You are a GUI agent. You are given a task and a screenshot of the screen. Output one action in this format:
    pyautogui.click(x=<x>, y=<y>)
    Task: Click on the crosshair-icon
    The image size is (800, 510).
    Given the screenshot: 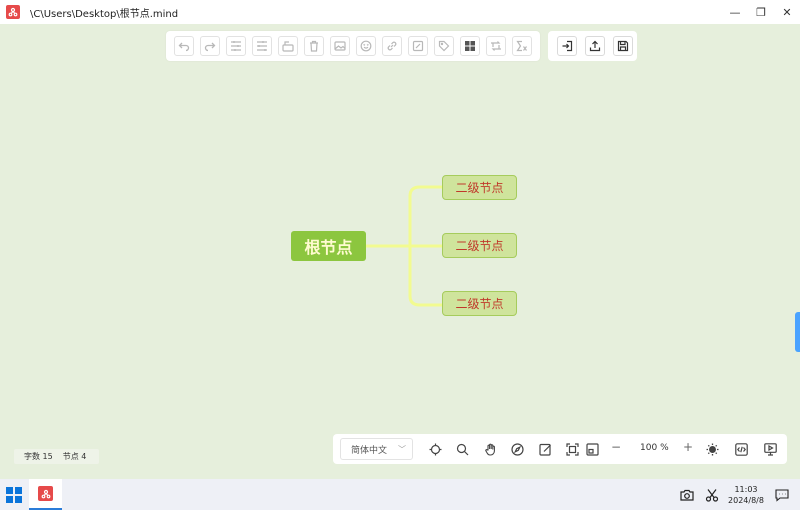 What is the action you would take?
    pyautogui.click(x=435, y=449)
    